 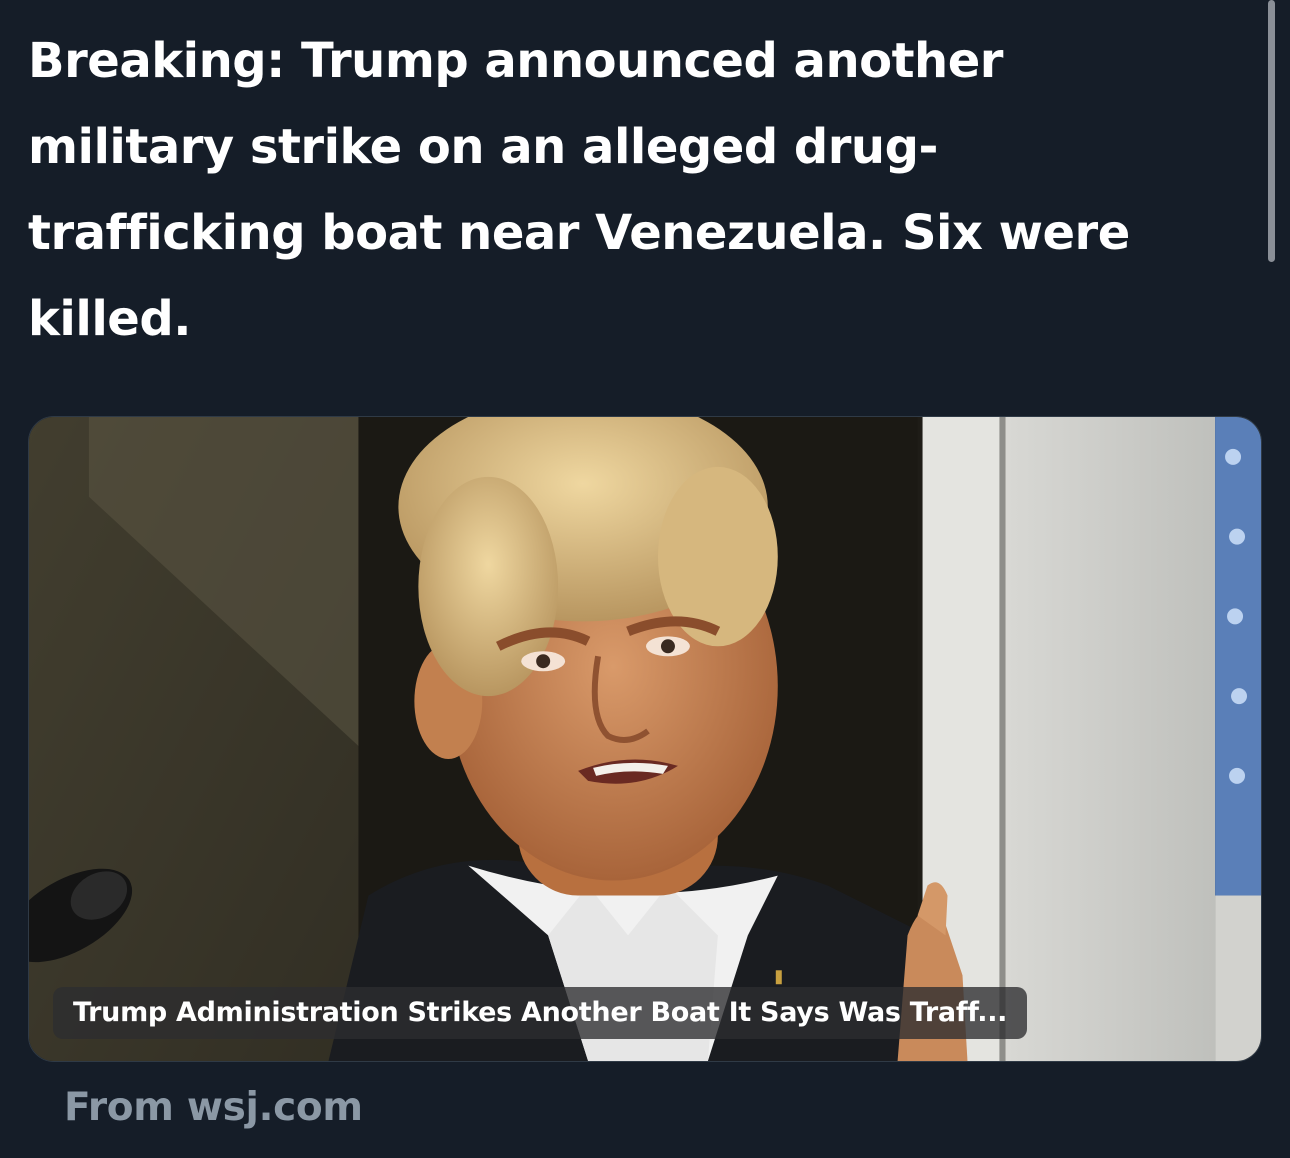 I want to click on scrollbar, so click(x=1272, y=131).